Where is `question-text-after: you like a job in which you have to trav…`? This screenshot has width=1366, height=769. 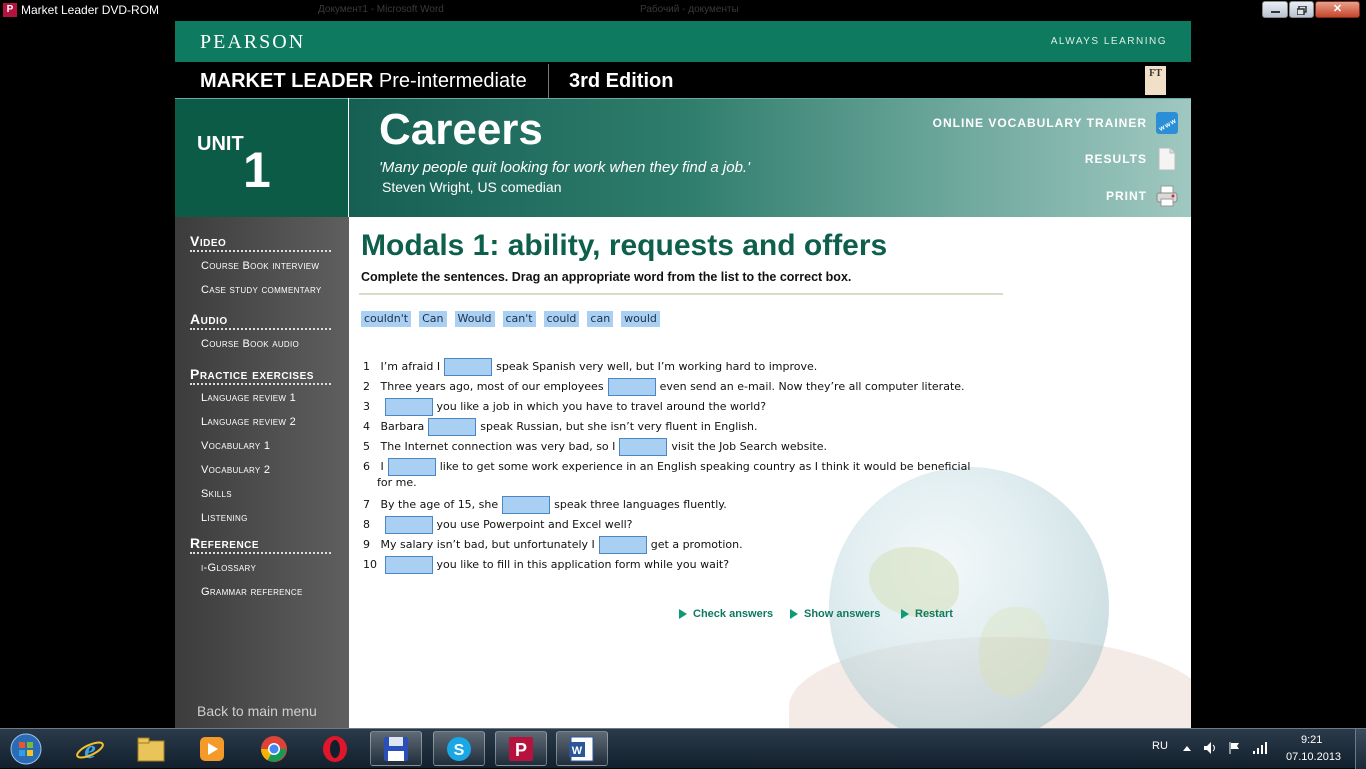
question-text-after: you like a job in which you have to trav… is located at coordinates (601, 406).